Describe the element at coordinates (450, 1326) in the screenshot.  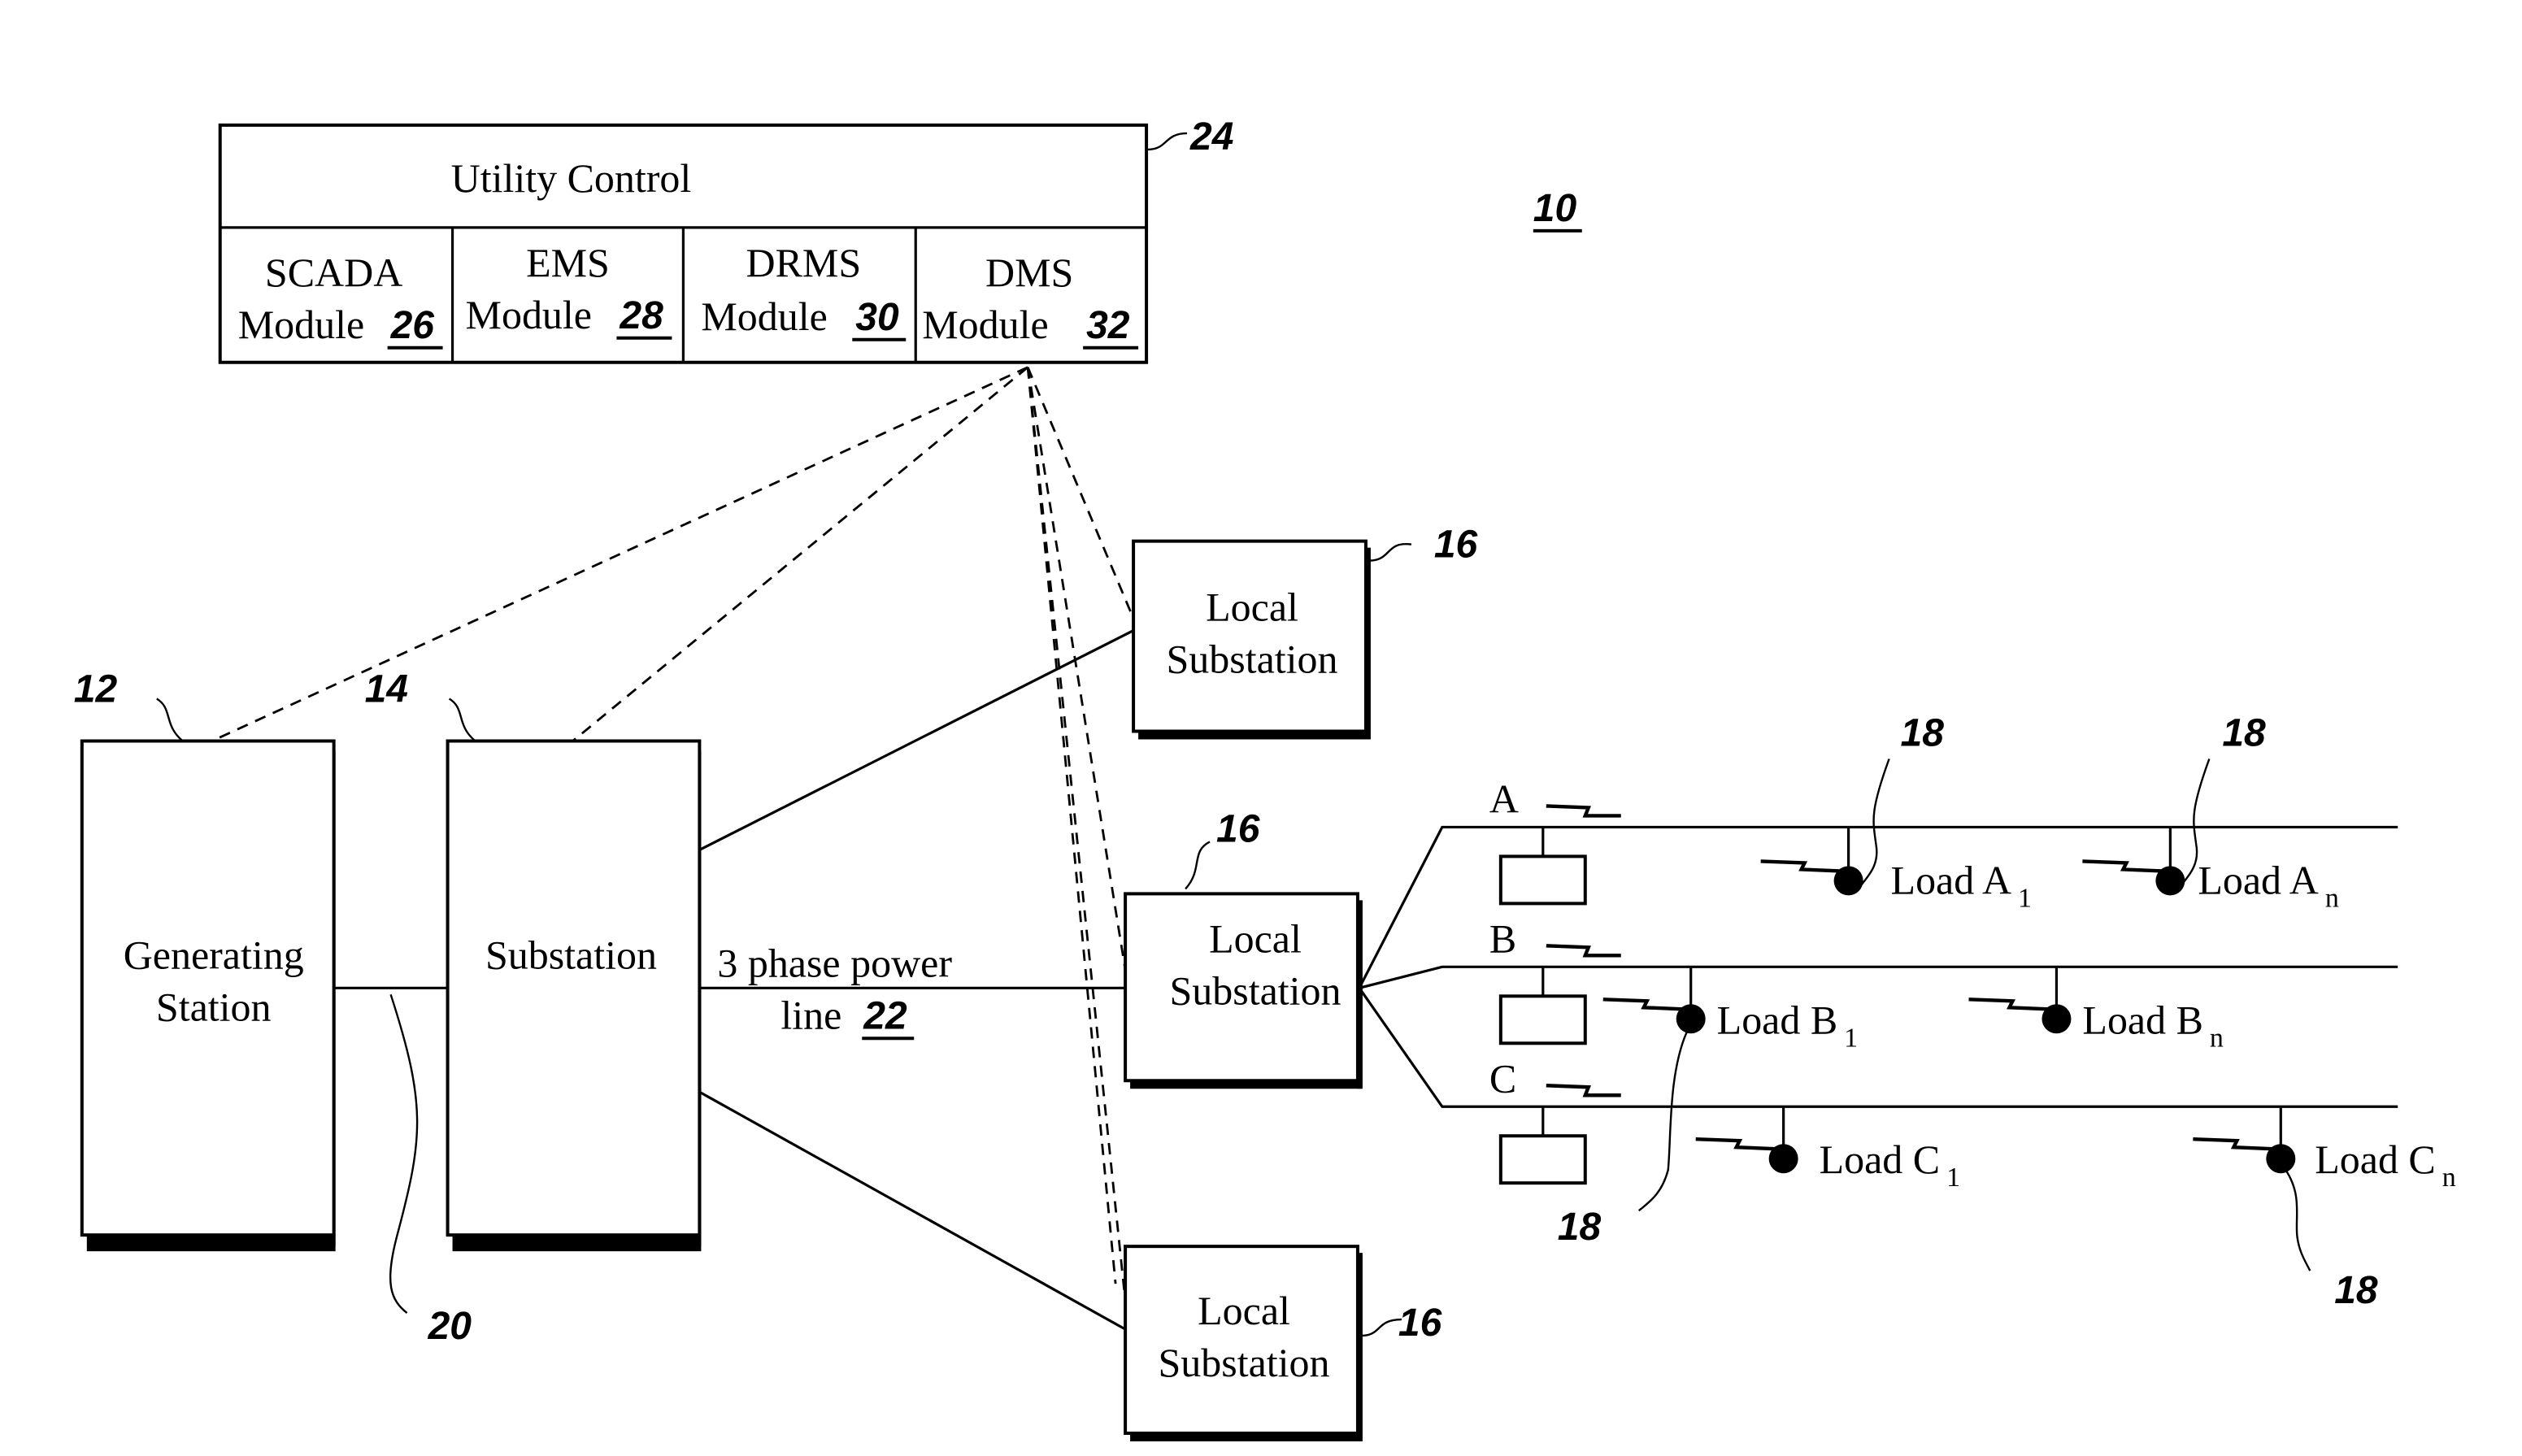
I see `generation-link-ref: 20` at that location.